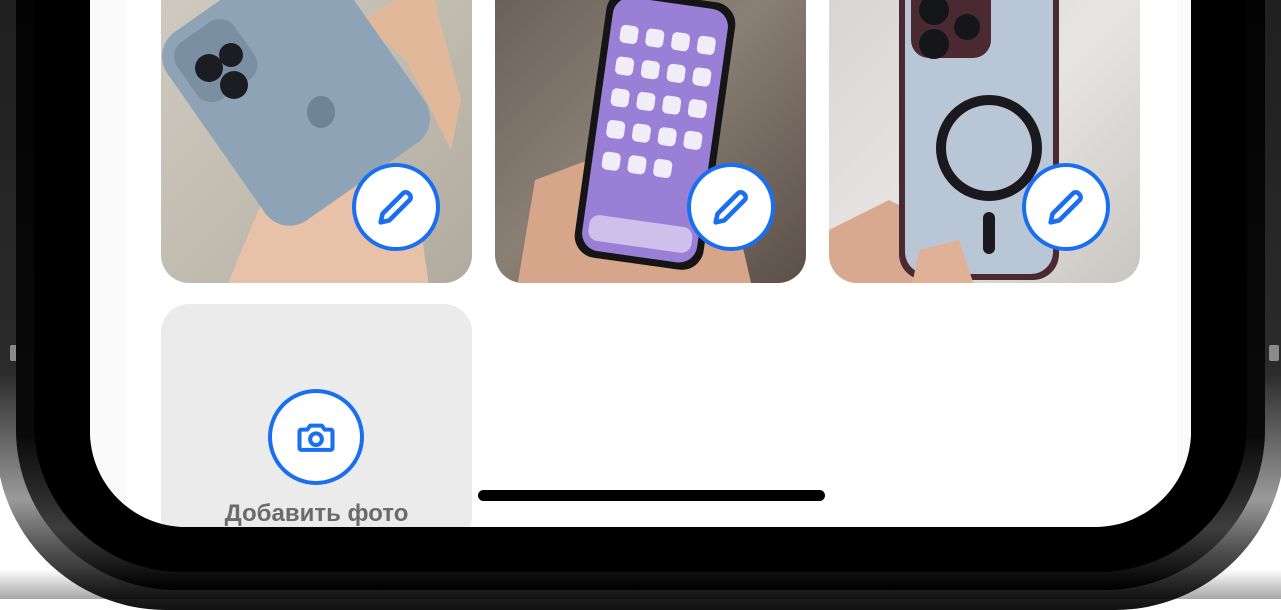 This screenshot has width=1281, height=610. Describe the element at coordinates (651, 495) in the screenshot. I see `home-indicator` at that location.